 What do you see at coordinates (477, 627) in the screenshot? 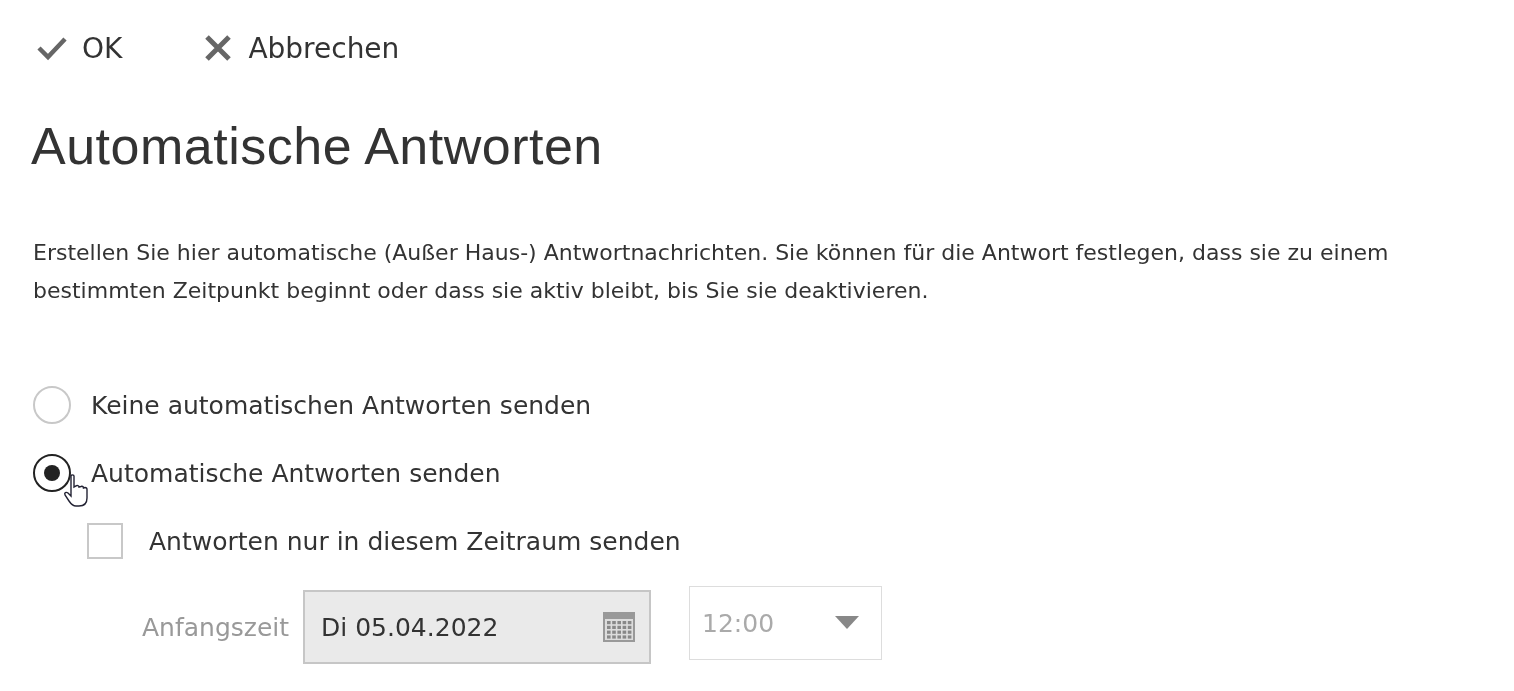
I see `date-field: Di 05.04.2022` at bounding box center [477, 627].